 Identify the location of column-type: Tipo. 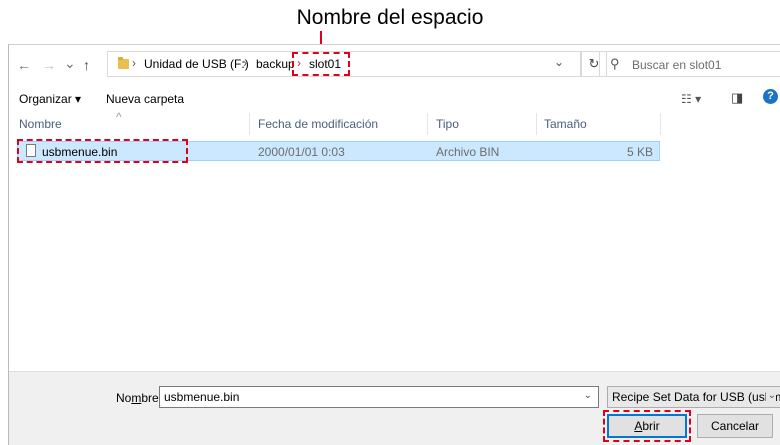
(447, 124).